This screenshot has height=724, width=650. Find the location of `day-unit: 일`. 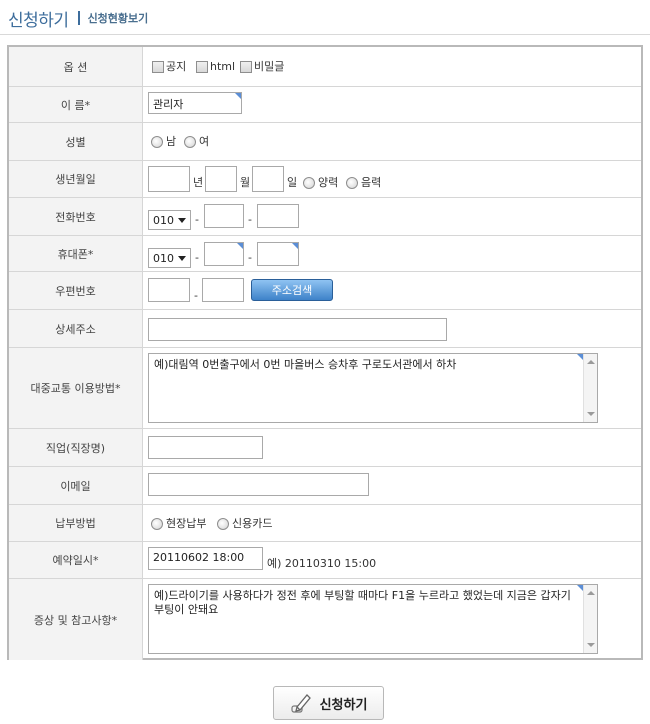

day-unit: 일 is located at coordinates (292, 182).